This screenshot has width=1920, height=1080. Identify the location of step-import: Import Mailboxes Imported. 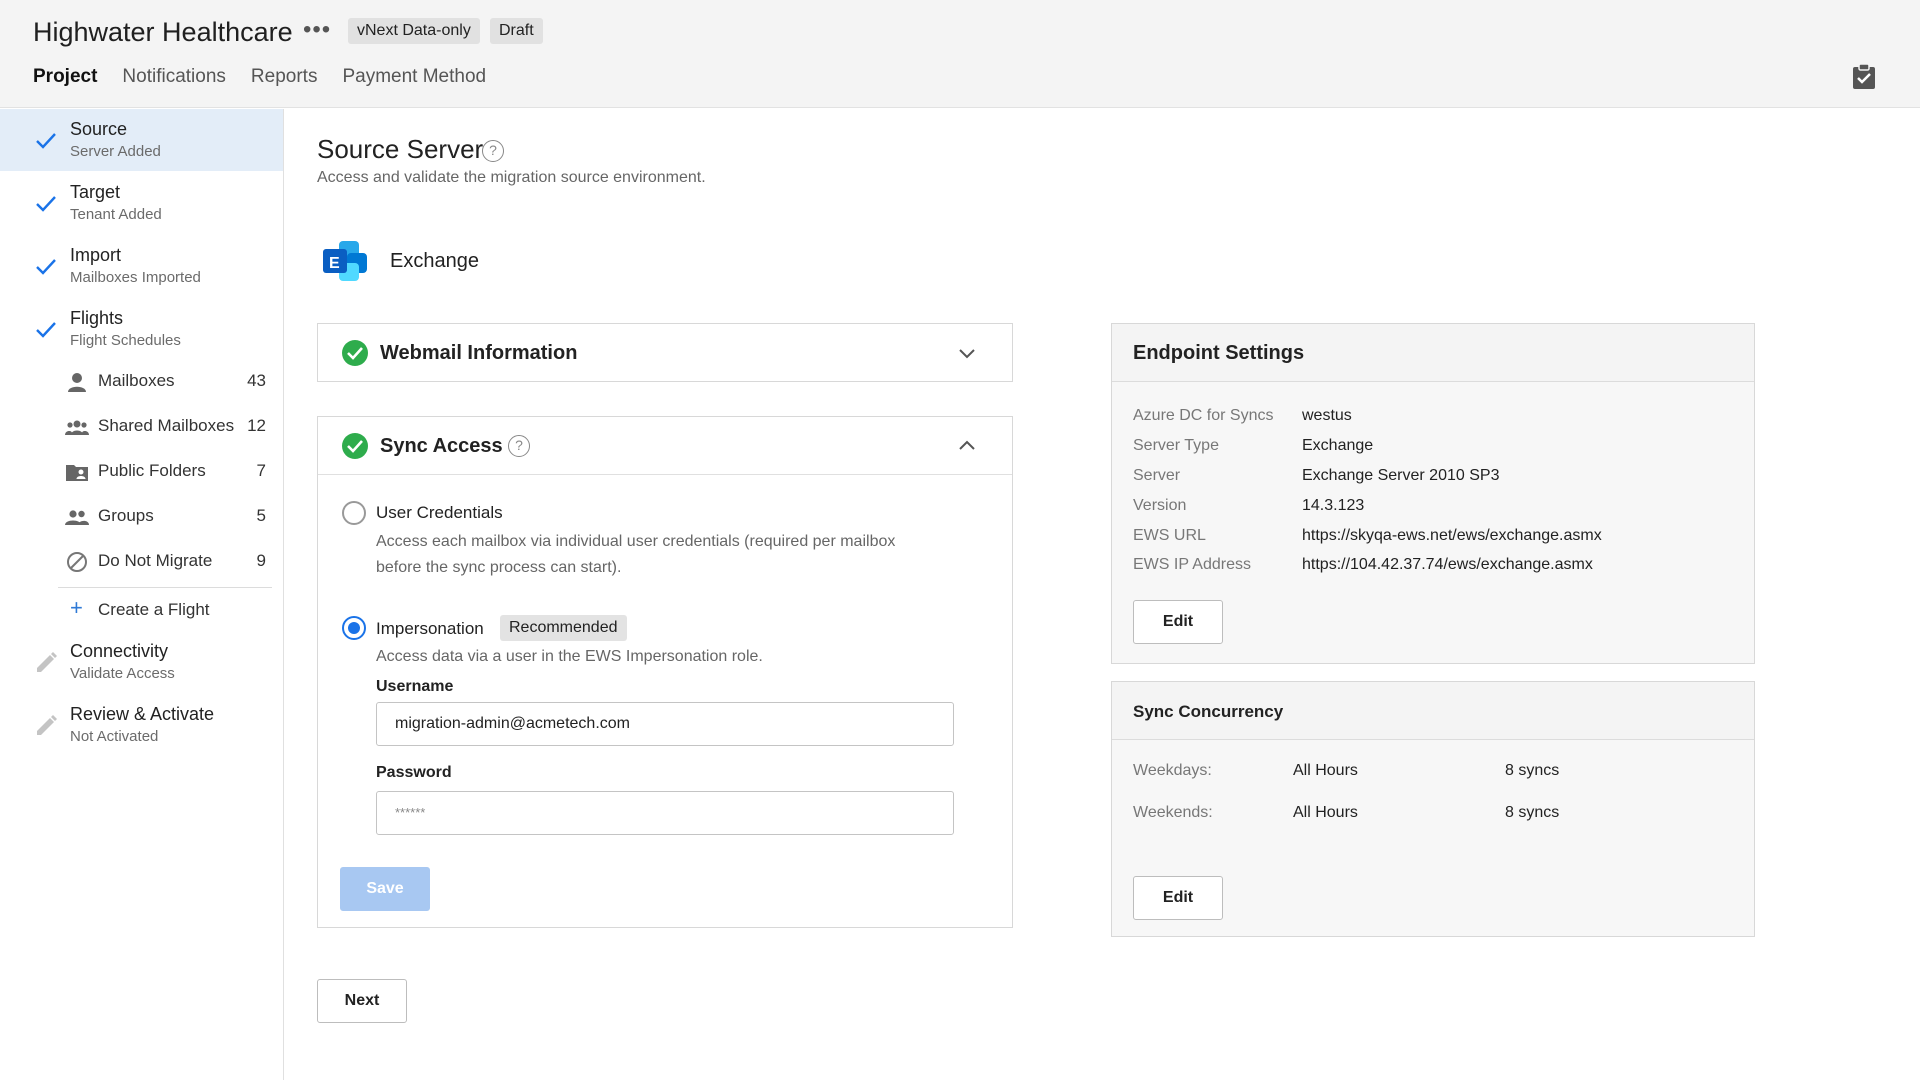
(141, 266).